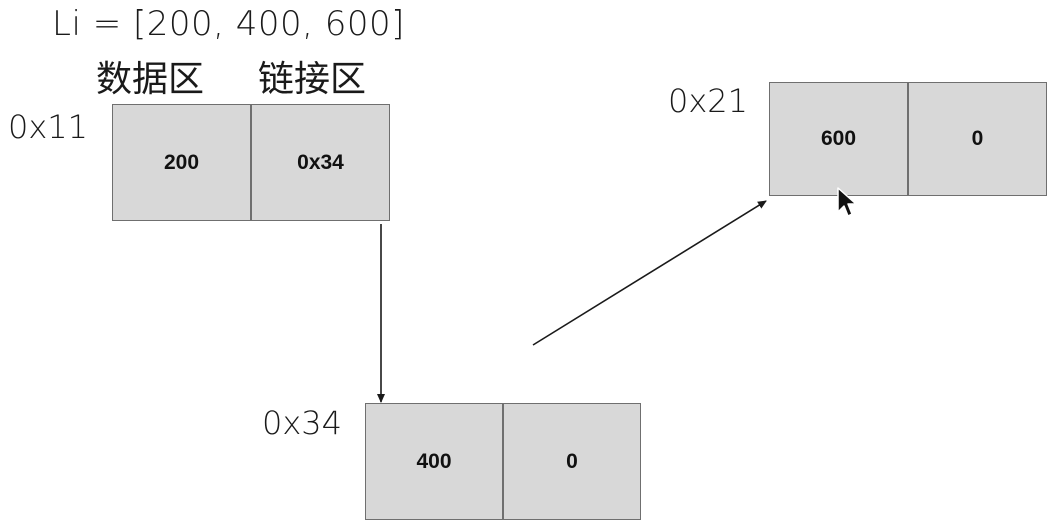 This screenshot has width=1051, height=526. I want to click on node-1-link-cell: 0x34, so click(319, 162).